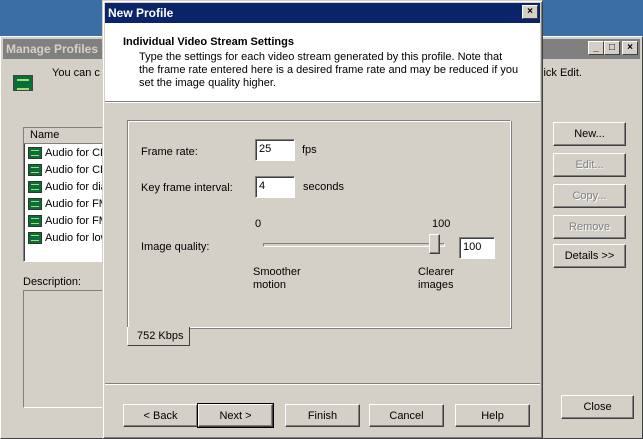 The image size is (643, 439). I want to click on titlebar-buttons: _ □ ×, so click(613, 48).